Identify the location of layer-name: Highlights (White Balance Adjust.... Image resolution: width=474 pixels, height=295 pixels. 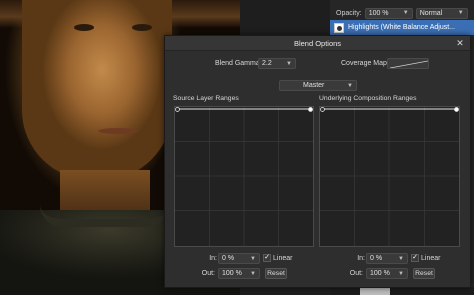
(401, 27).